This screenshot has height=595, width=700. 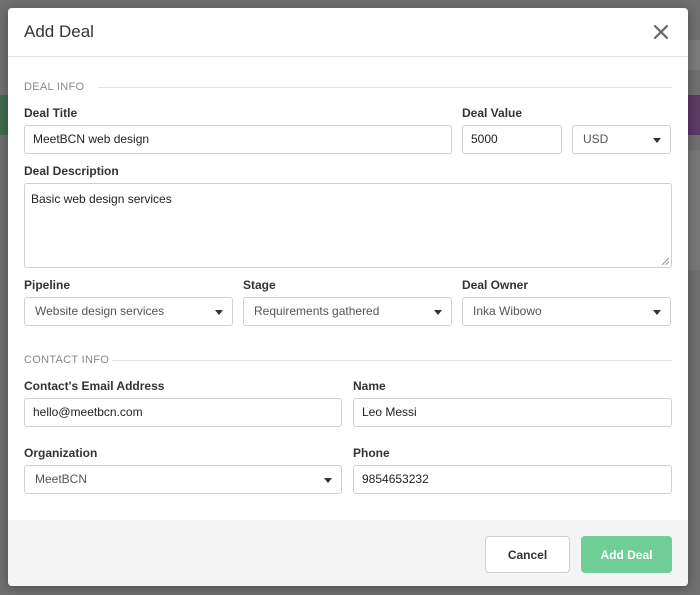 What do you see at coordinates (94, 386) in the screenshot?
I see `contact-email-label: Contact's Email Address` at bounding box center [94, 386].